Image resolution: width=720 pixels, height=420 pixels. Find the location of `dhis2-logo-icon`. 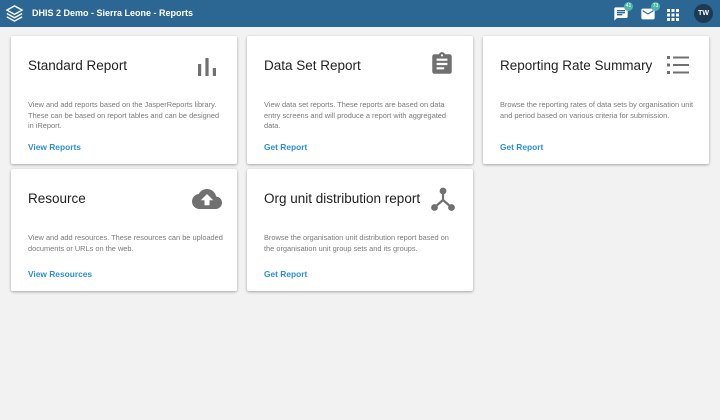

dhis2-logo-icon is located at coordinates (14, 13).